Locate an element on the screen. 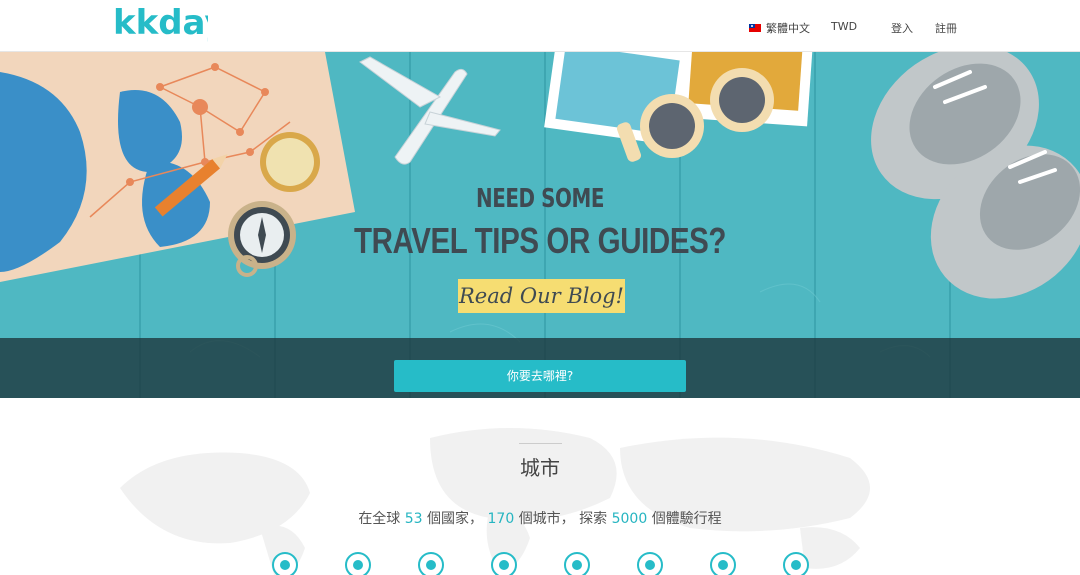  stats-prefix: 在全球 is located at coordinates (379, 519).